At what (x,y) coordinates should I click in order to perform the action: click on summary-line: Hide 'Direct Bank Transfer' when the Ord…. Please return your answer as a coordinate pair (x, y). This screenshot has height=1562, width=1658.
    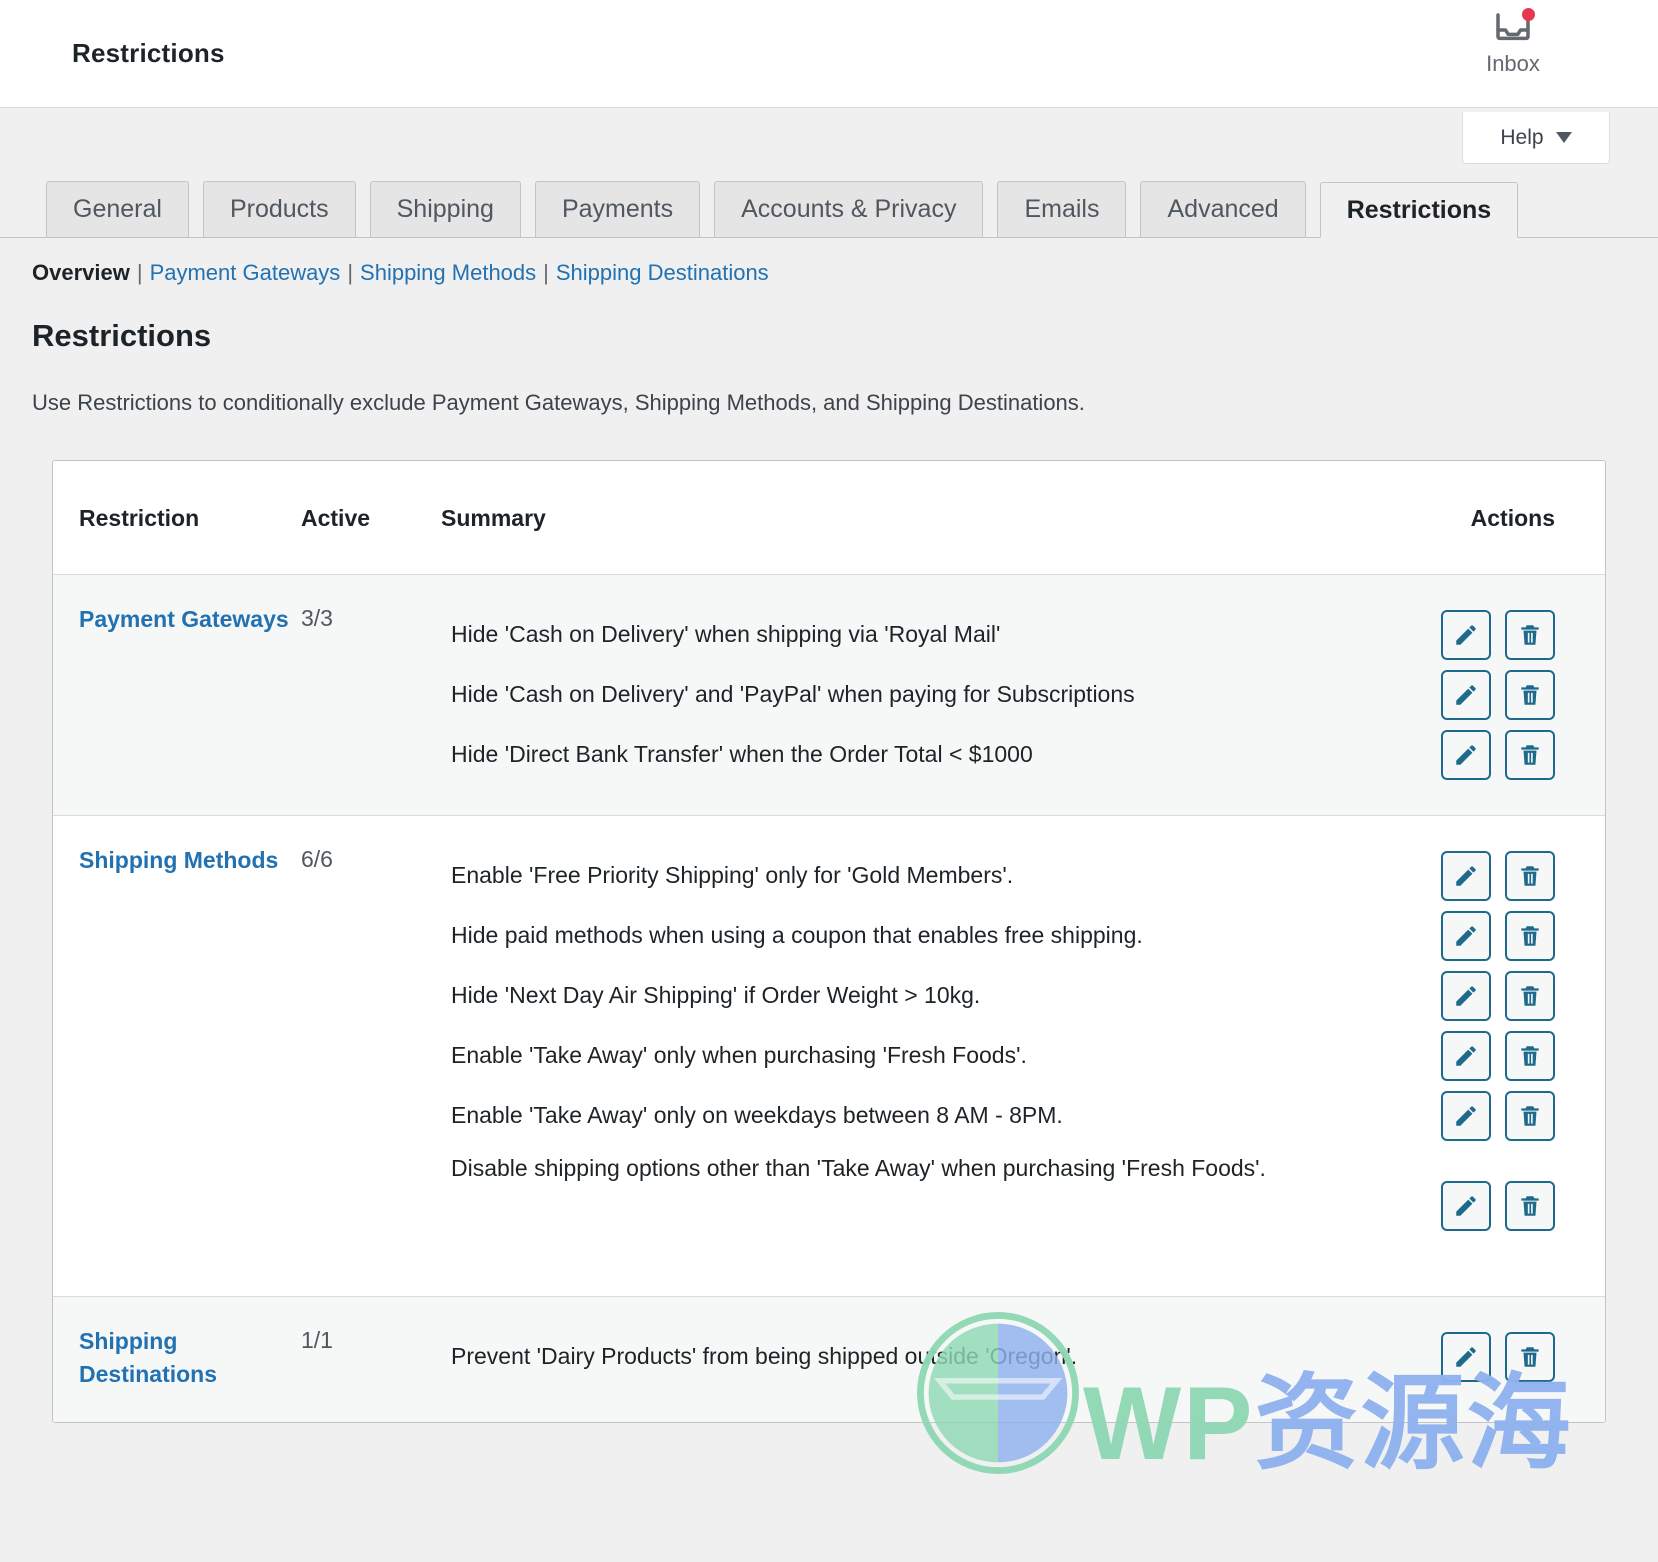
    Looking at the image, I should click on (742, 754).